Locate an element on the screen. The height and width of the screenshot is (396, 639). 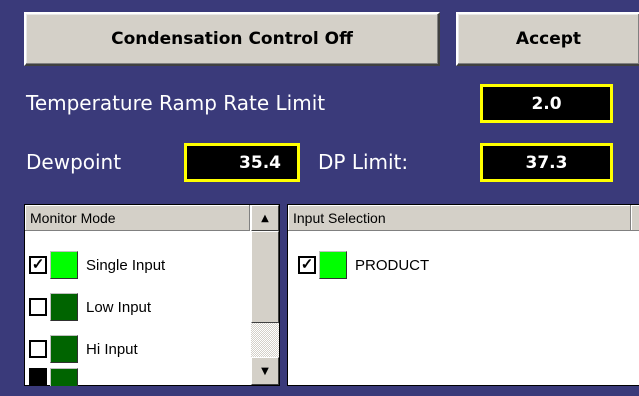
list-item: ✓ Single Input is located at coordinates (97, 265).